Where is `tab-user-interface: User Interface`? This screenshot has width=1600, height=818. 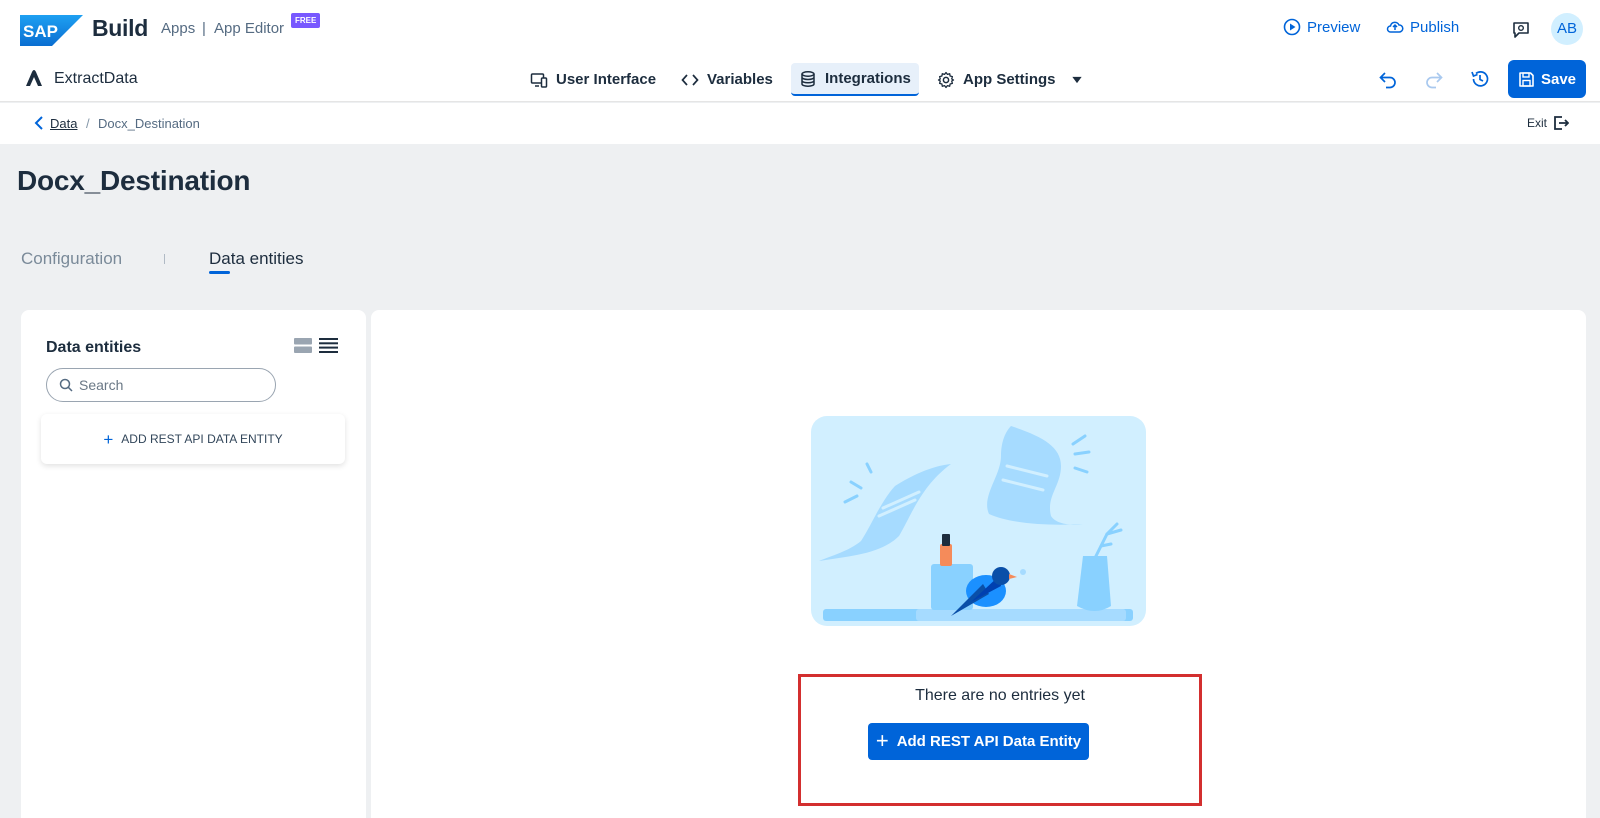
tab-user-interface: User Interface is located at coordinates (593, 79).